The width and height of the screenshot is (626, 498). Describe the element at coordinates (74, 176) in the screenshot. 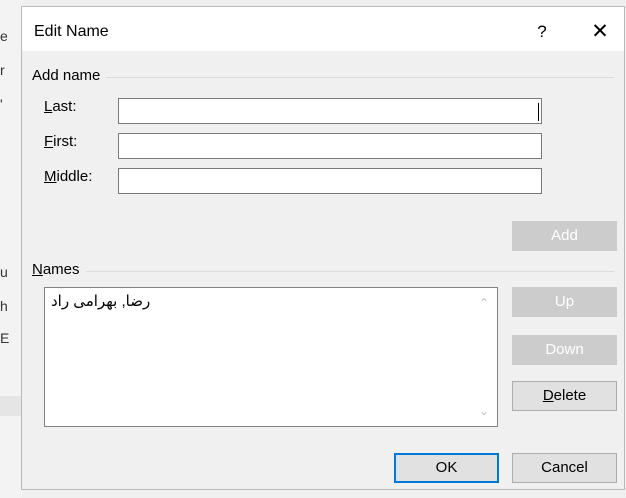

I see `middle-label-text: iddle:` at that location.